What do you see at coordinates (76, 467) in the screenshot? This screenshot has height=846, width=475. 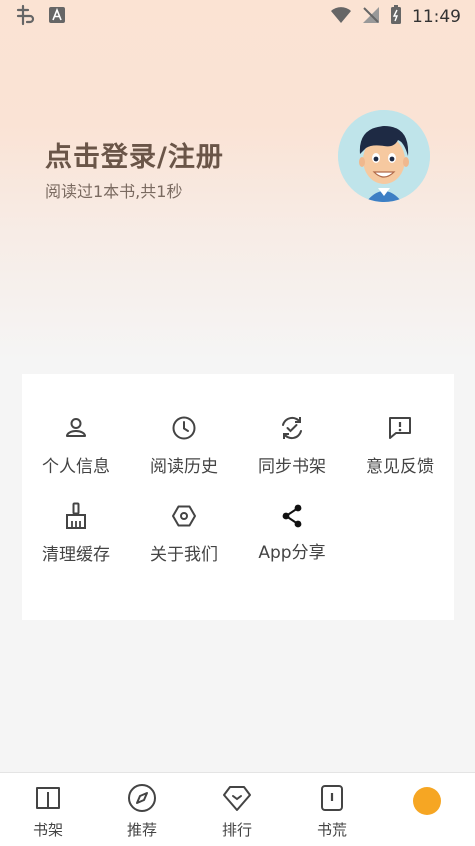 I see `menu-item-label: 个人信息` at bounding box center [76, 467].